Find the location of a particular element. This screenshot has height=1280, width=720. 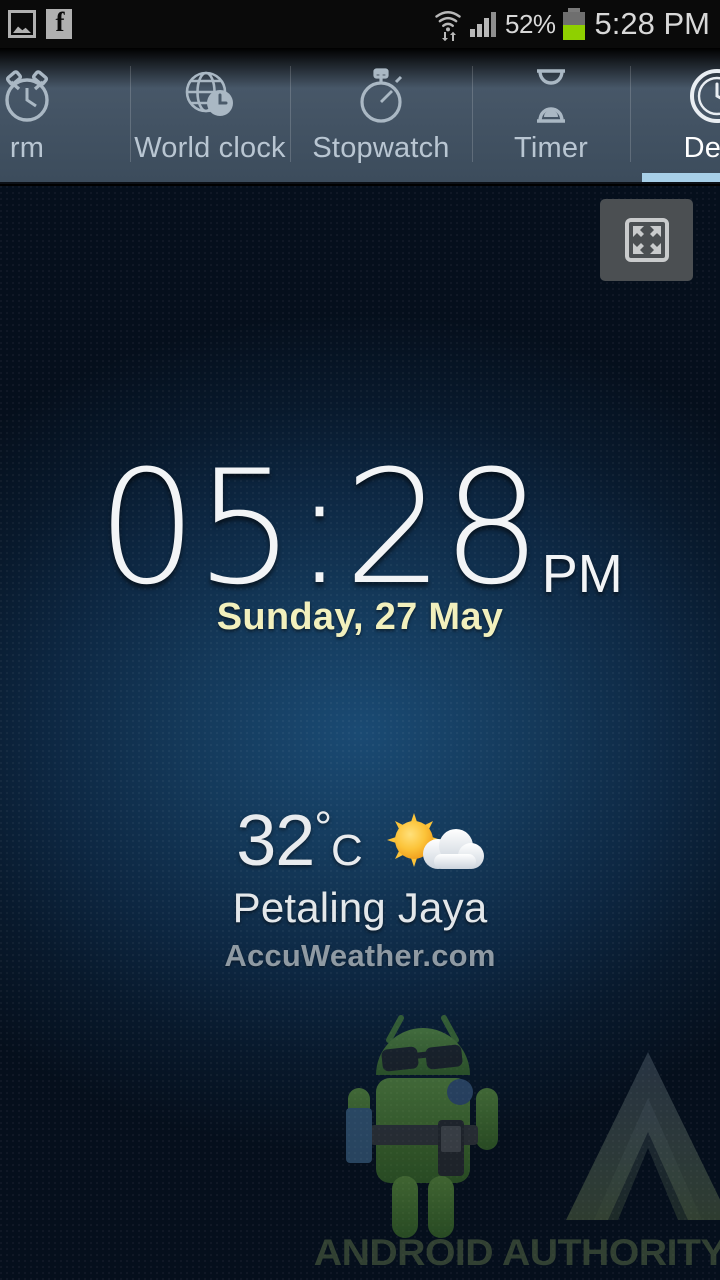

desk-clock-time-row: 05:28 PM is located at coordinates (360, 528).